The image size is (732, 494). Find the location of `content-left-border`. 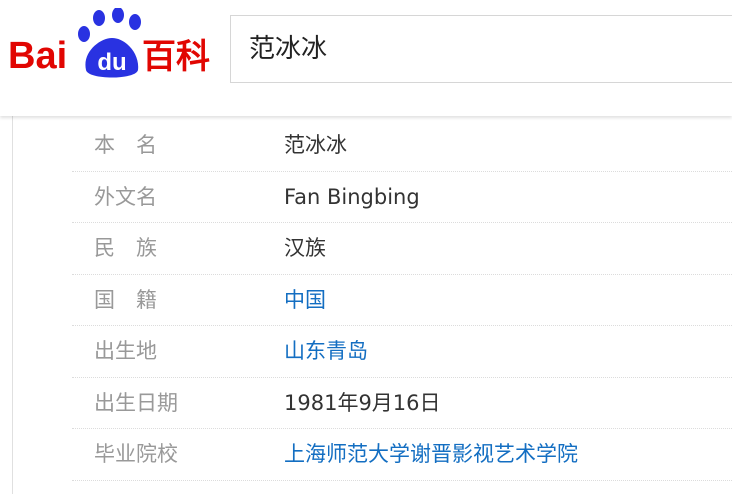

content-left-border is located at coordinates (12, 305).